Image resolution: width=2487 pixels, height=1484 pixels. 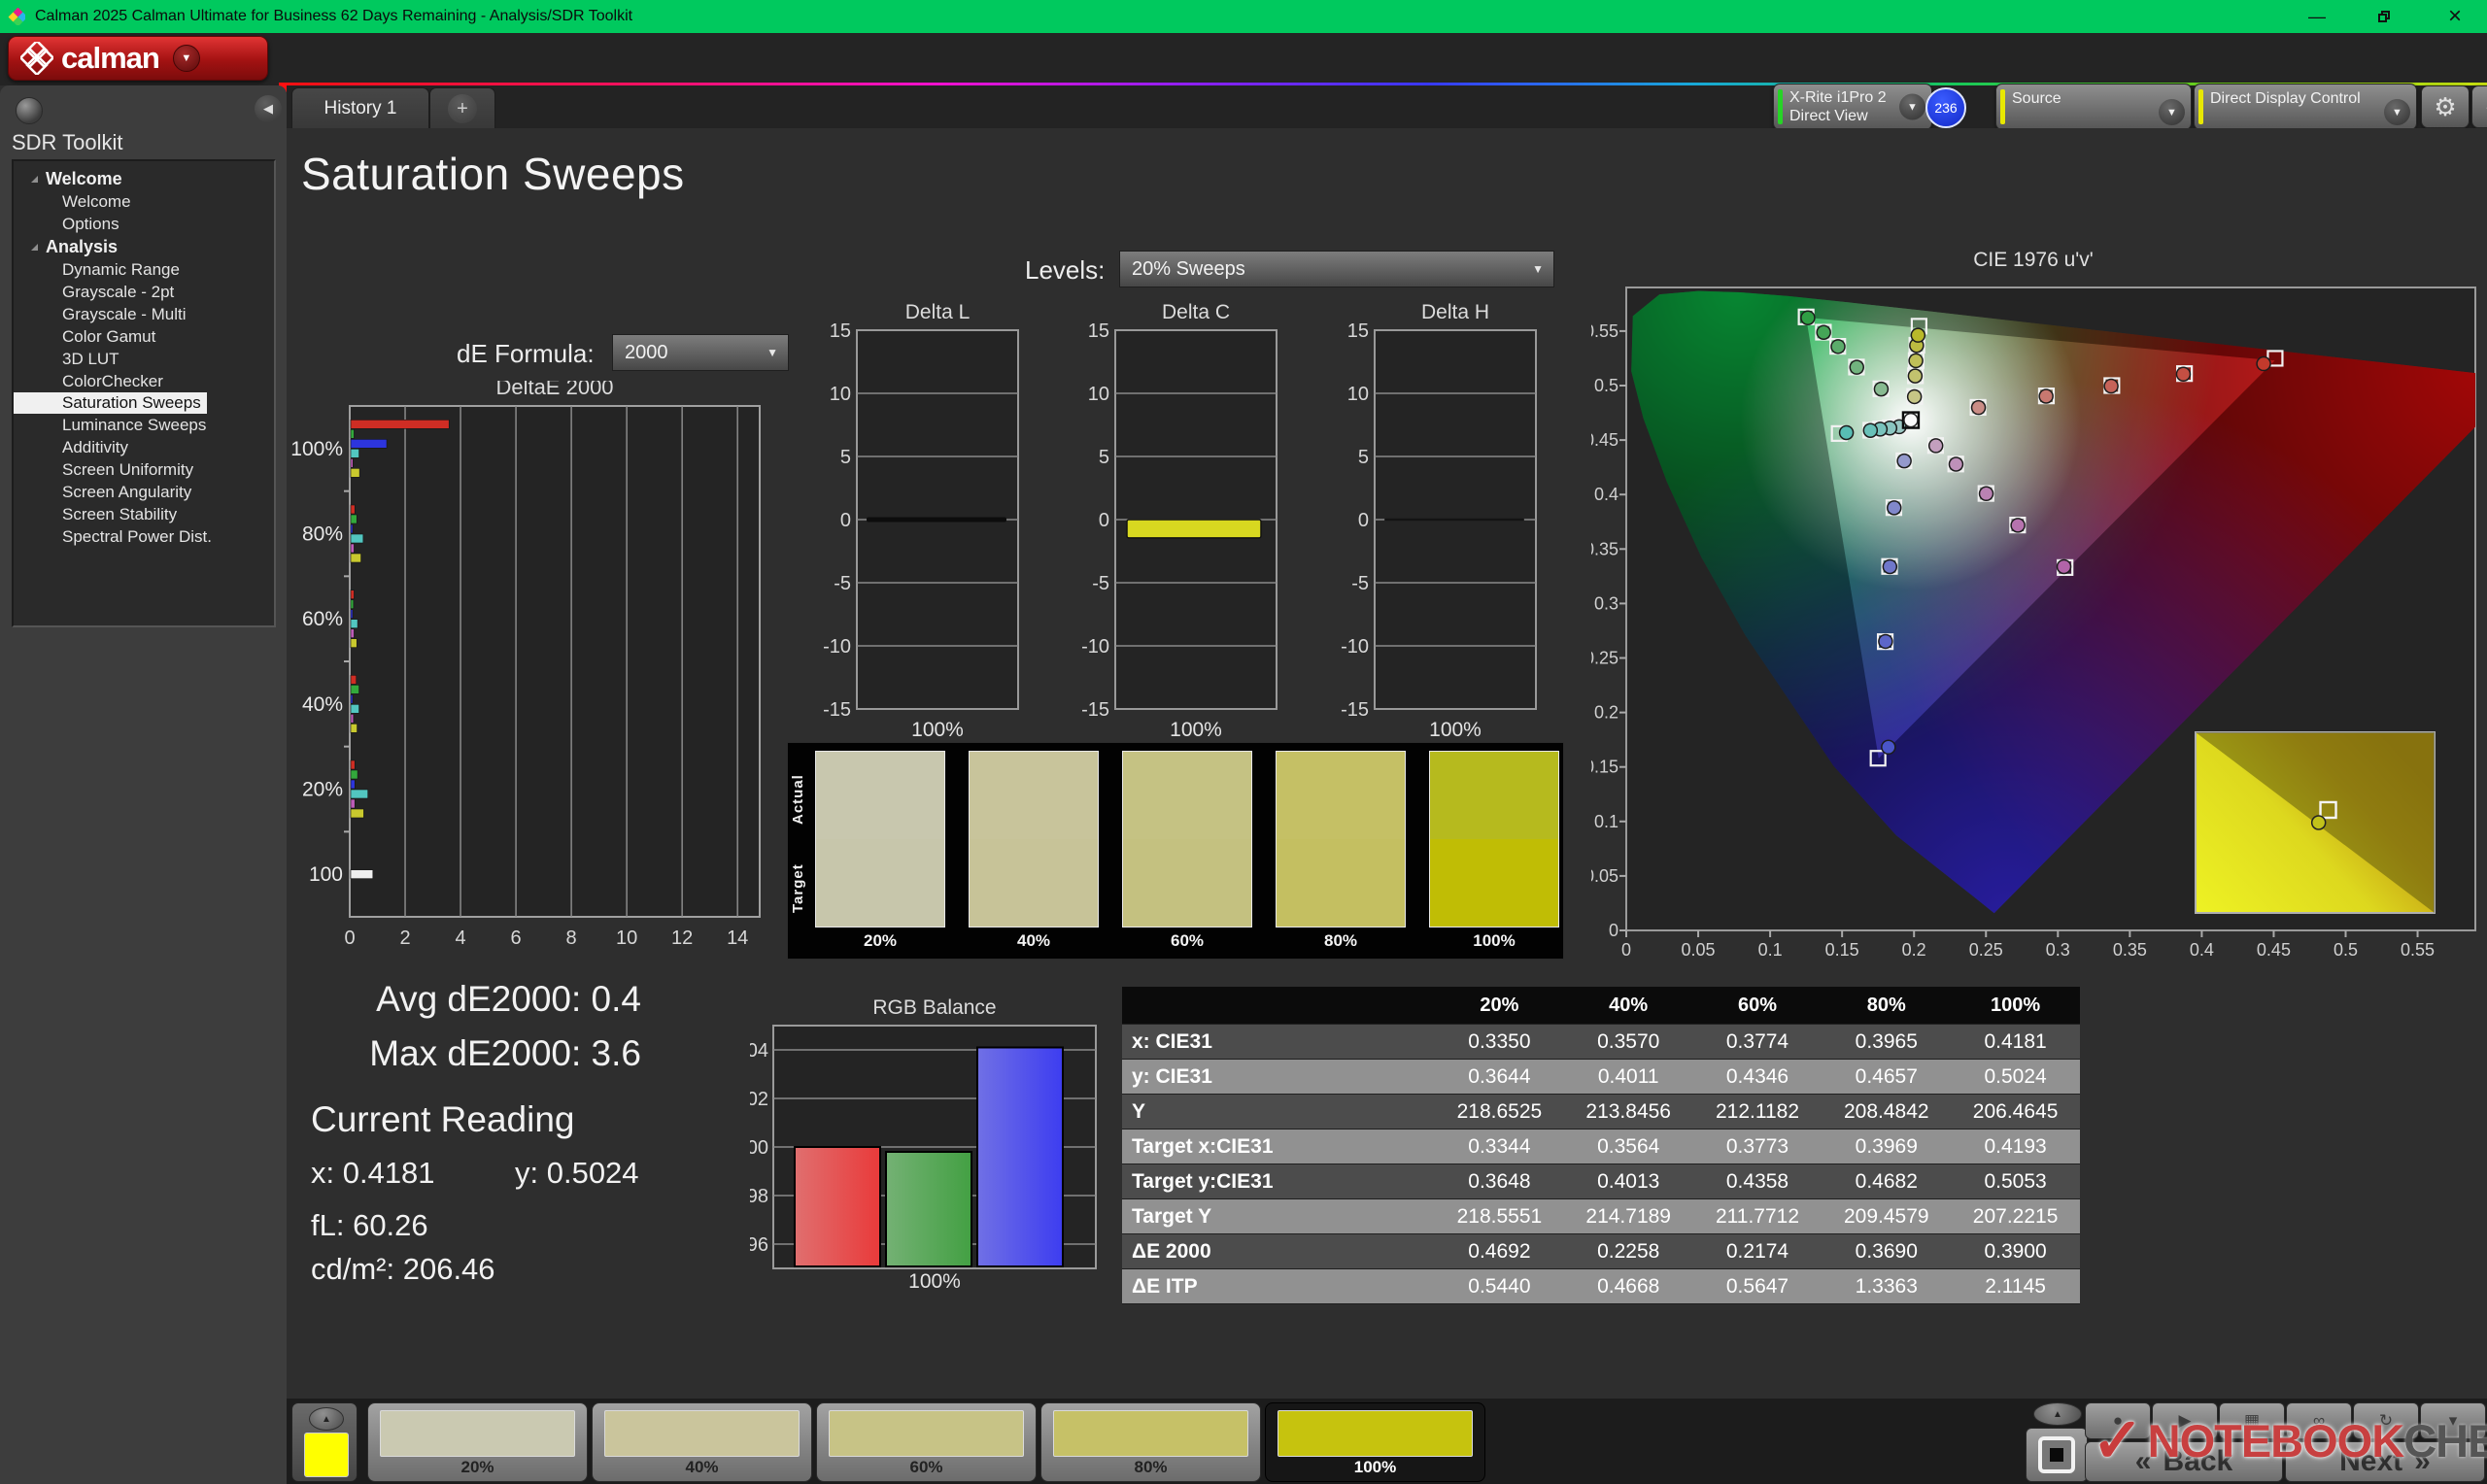 What do you see at coordinates (2118, 1420) in the screenshot?
I see `measure-control-0-button: ●` at bounding box center [2118, 1420].